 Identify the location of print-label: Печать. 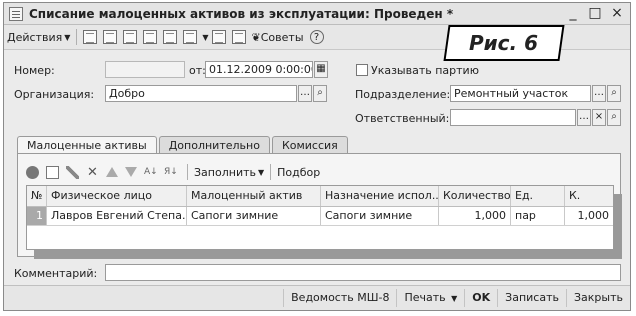
(425, 297).